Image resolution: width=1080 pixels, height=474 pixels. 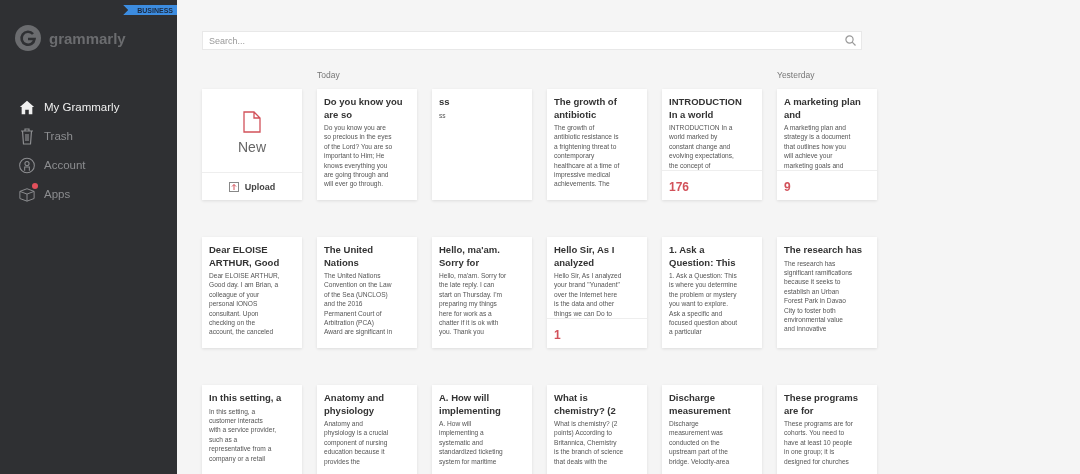 I want to click on logo-text: grammarly, so click(x=87, y=38).